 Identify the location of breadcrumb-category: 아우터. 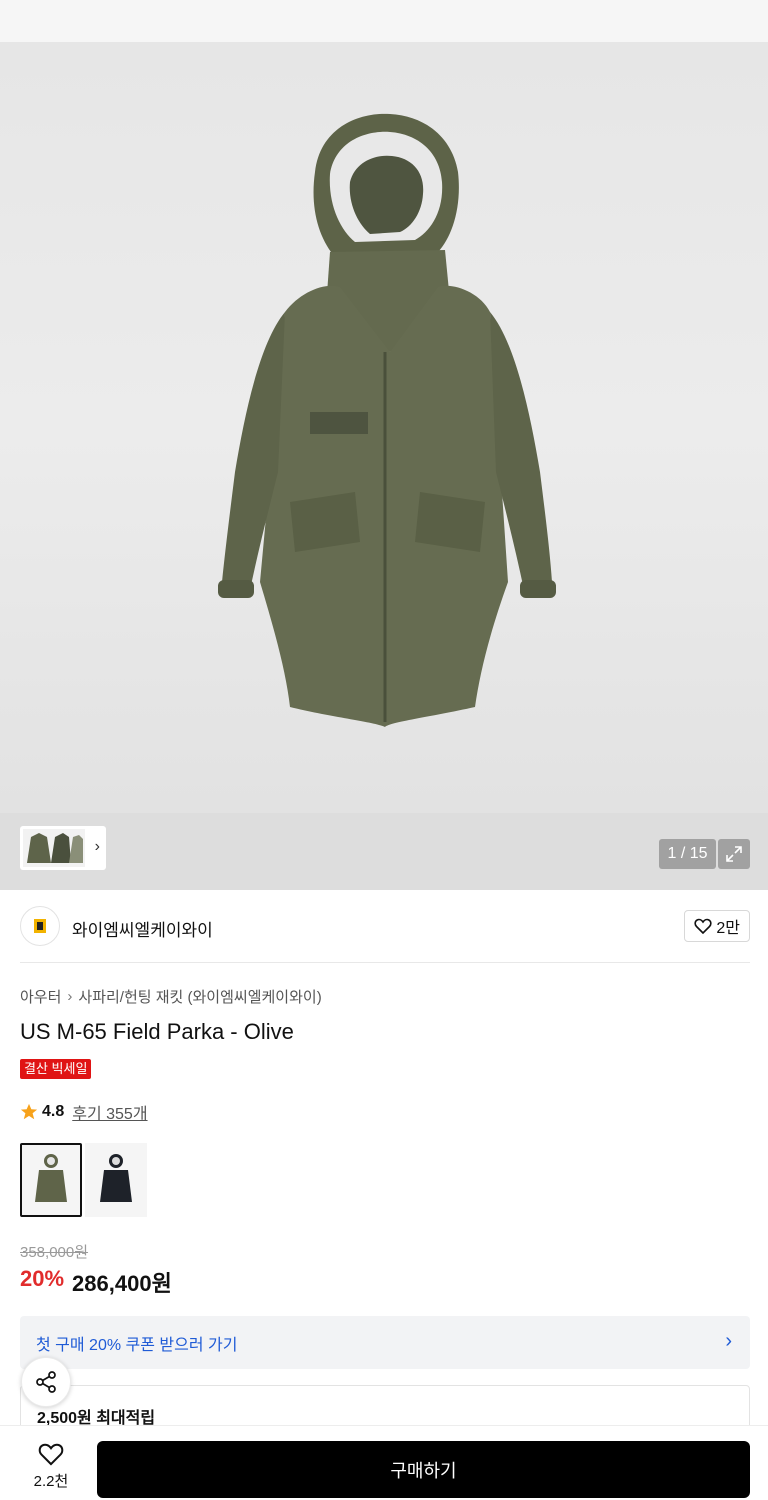
(40, 996).